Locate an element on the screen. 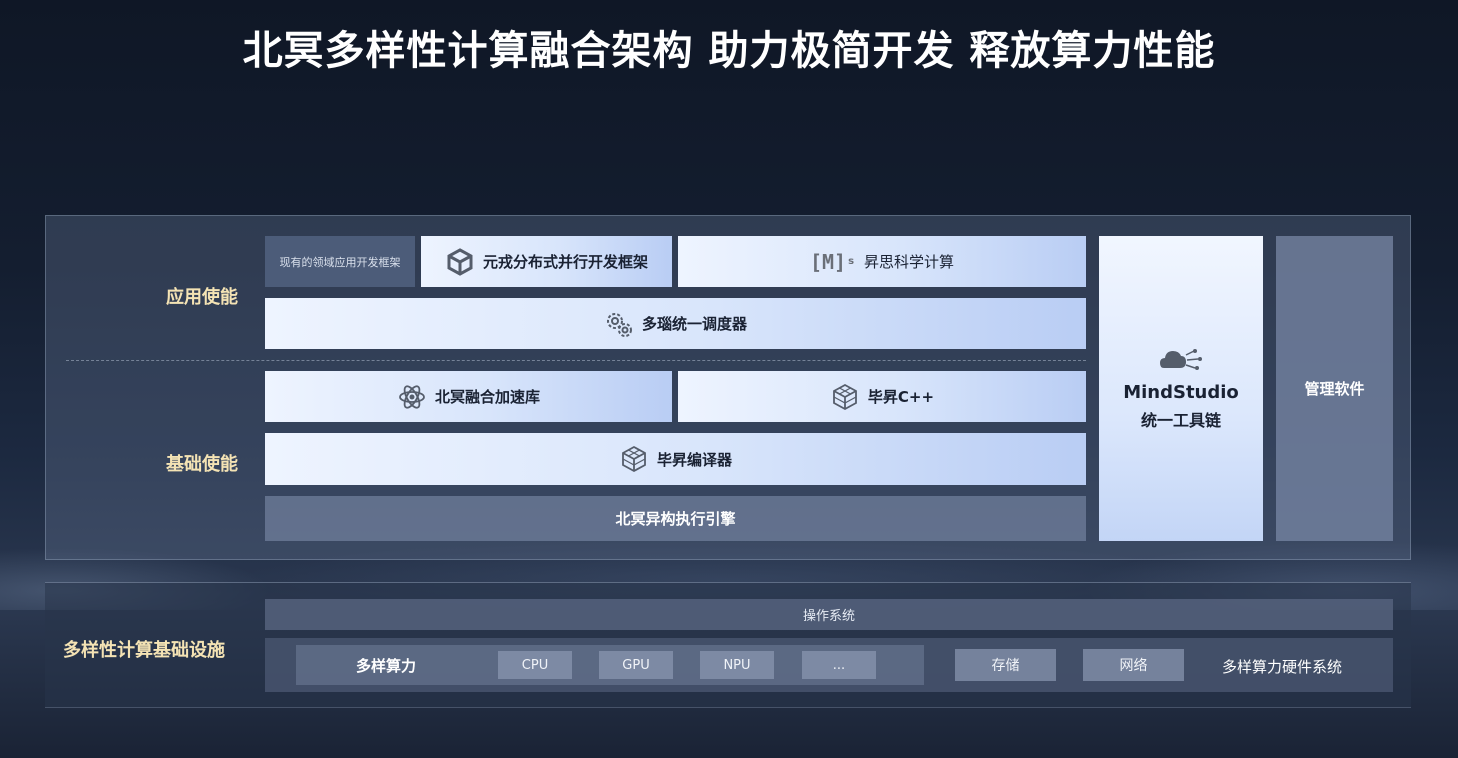  yuanrong-framework-box: 元戎分布式并行开发框架 is located at coordinates (546, 261).